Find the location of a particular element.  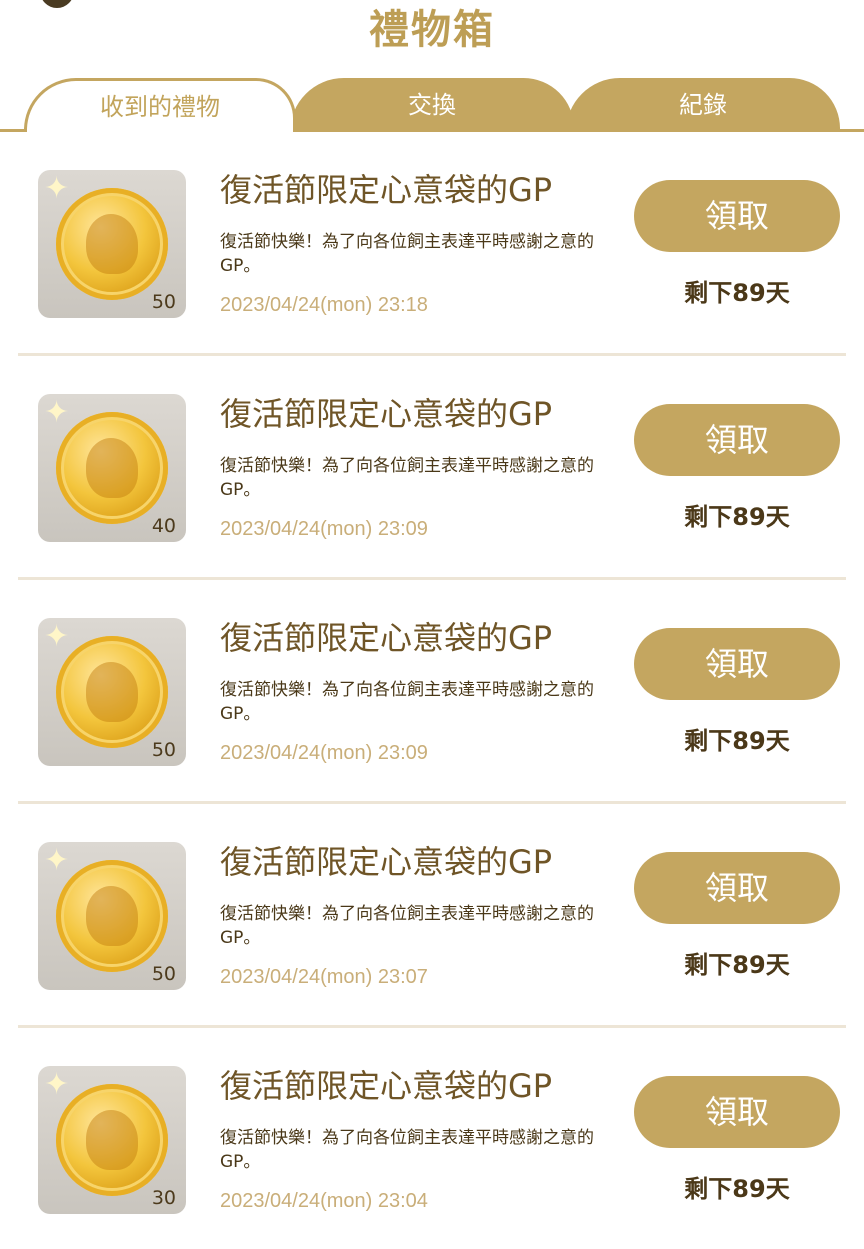

gift-date: 2023/04/24(mon) 23:04 is located at coordinates (324, 1201).